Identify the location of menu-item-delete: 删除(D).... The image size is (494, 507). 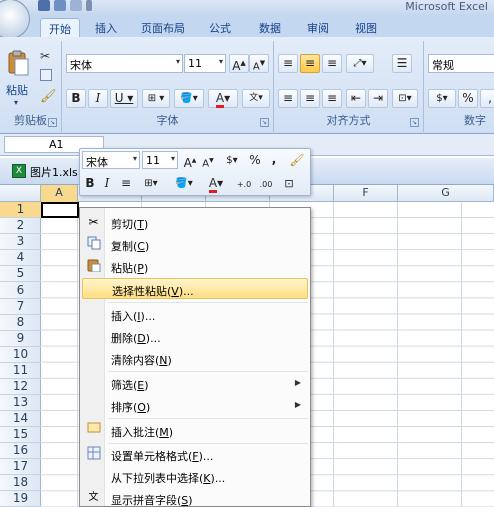
(195, 336).